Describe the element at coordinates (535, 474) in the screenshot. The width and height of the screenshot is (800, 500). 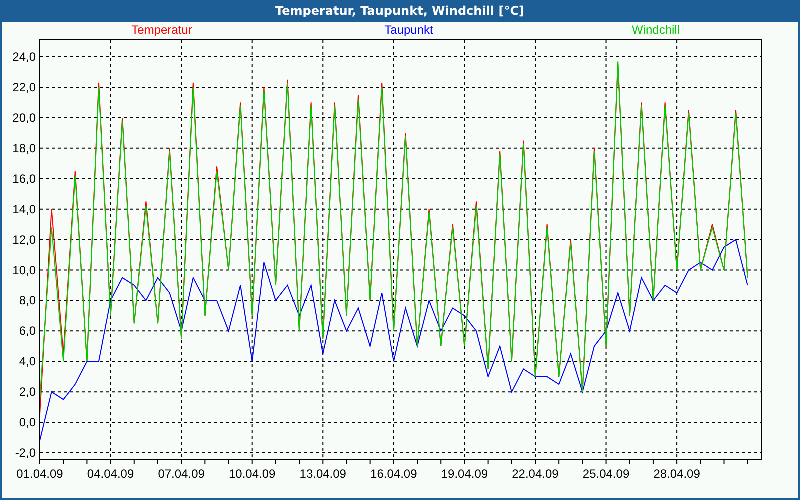
I see `x-axis-label: 22.04.09` at that location.